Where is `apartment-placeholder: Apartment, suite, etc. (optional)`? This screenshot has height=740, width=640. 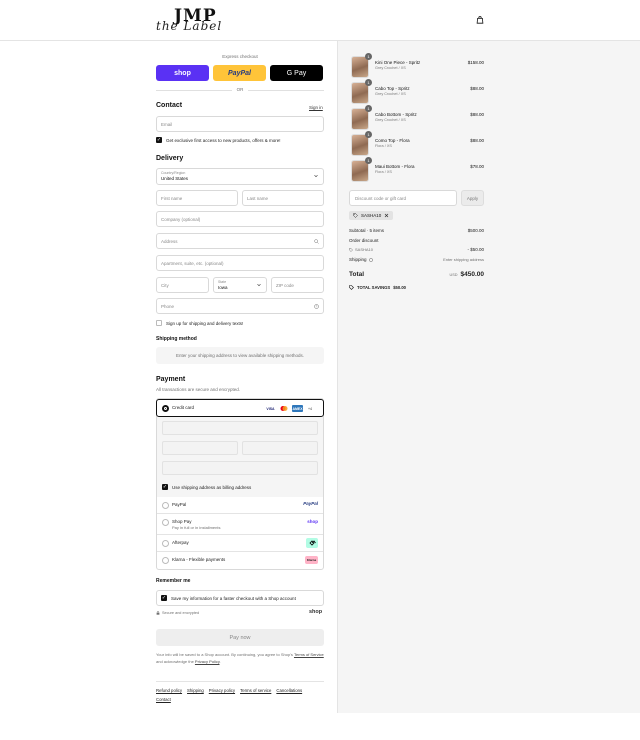 apartment-placeholder: Apartment, suite, etc. (optional) is located at coordinates (192, 263).